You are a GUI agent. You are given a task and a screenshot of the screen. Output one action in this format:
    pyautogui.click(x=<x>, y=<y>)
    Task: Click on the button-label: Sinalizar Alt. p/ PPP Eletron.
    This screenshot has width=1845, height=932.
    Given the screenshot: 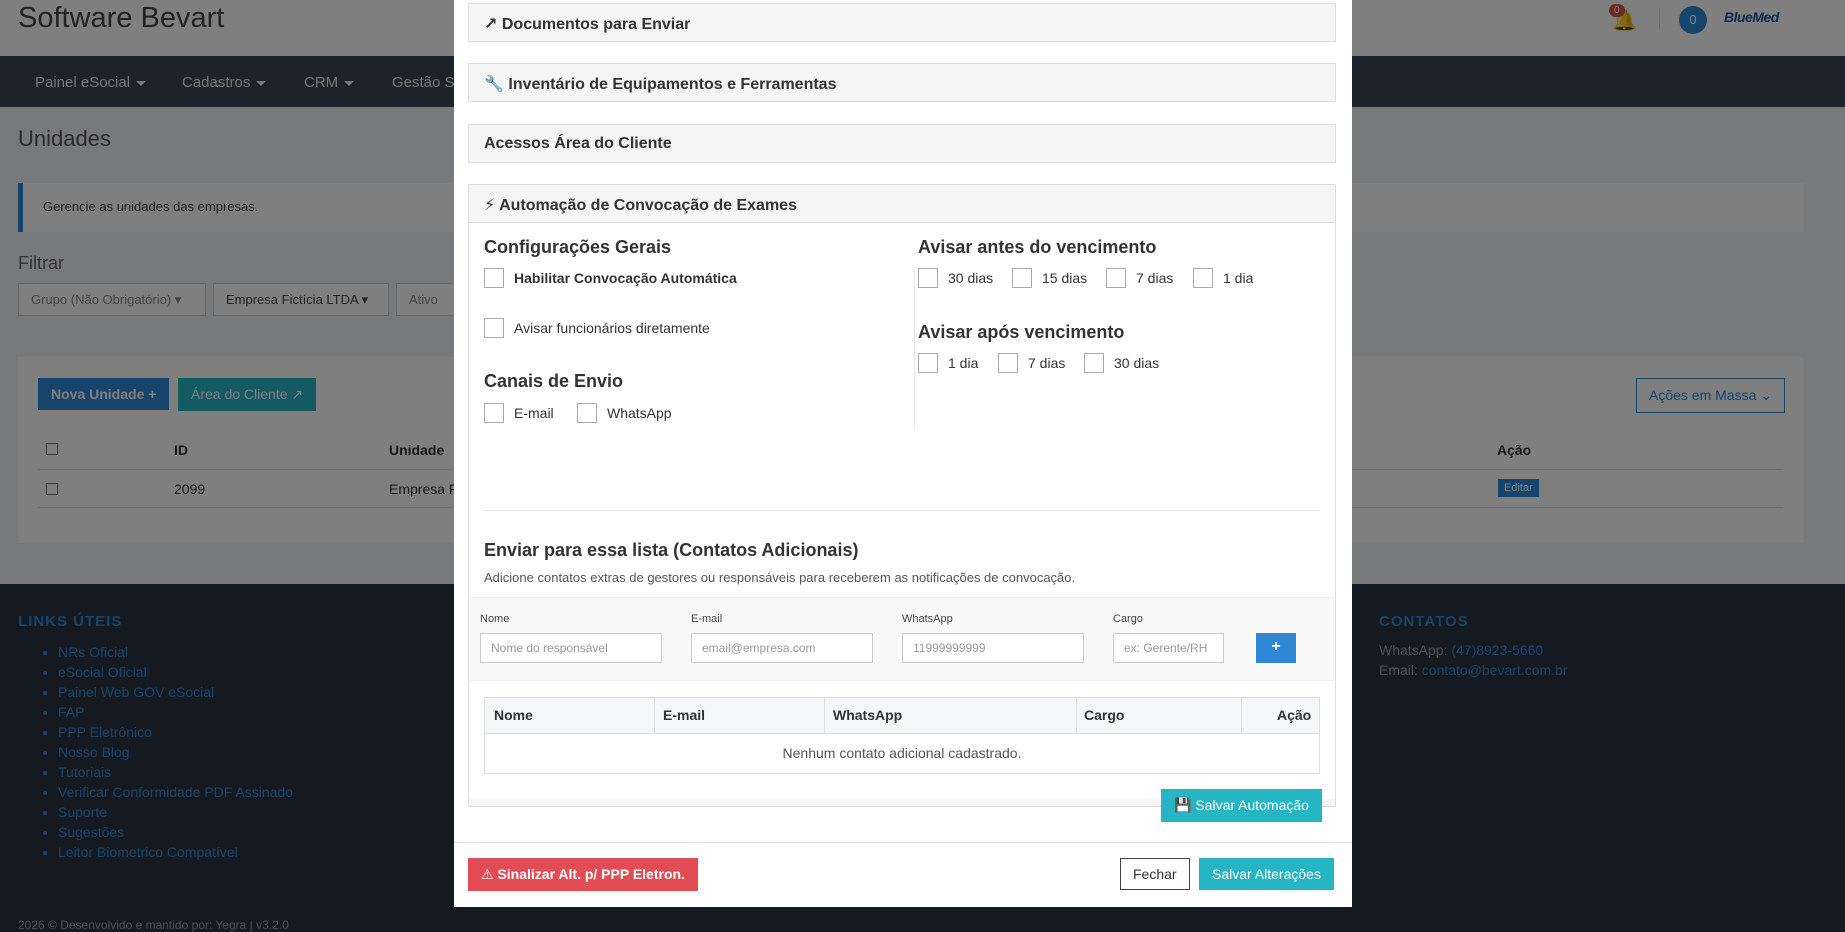 What is the action you would take?
    pyautogui.click(x=591, y=874)
    